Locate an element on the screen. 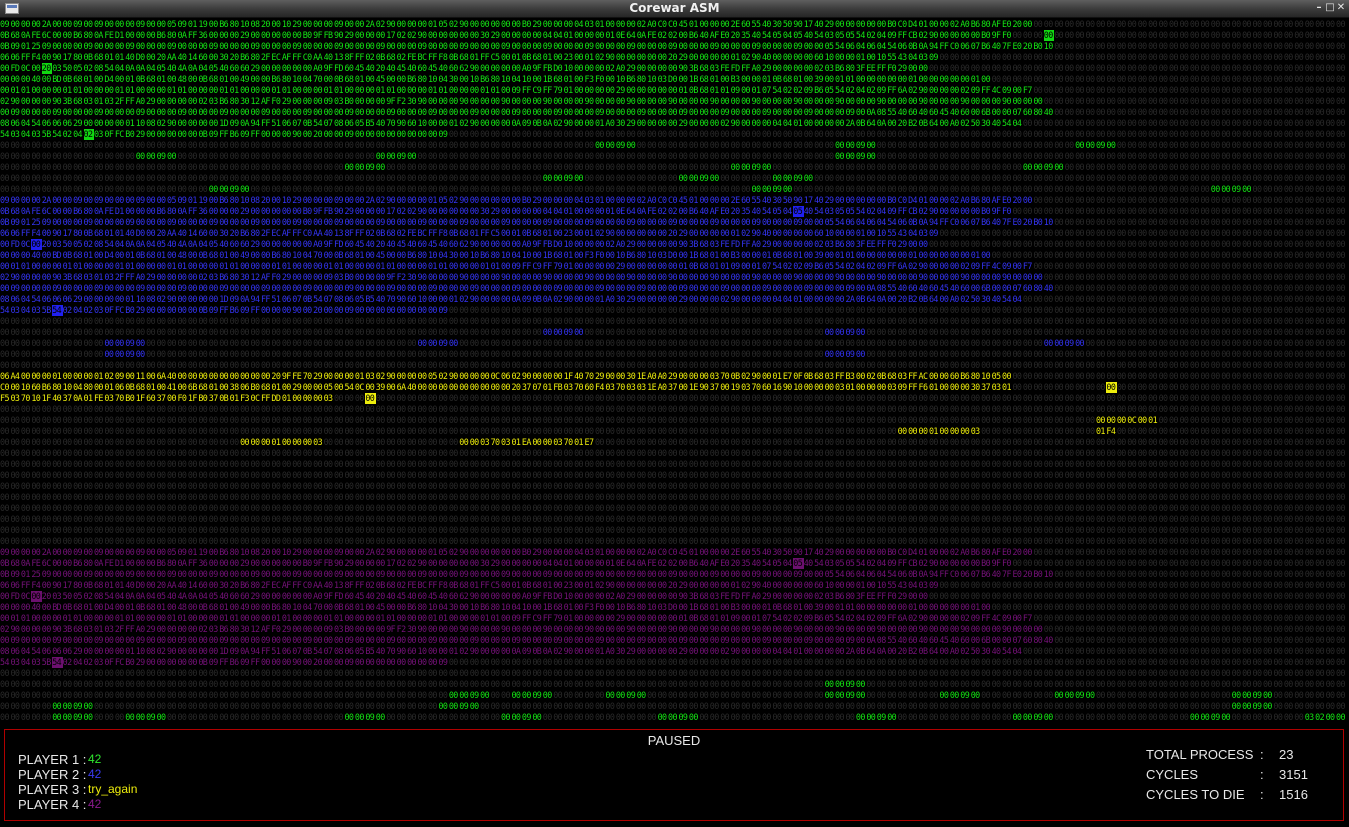 Image resolution: width=1349 pixels, height=827 pixels. cycles-to-die-colon: : is located at coordinates (1262, 794).